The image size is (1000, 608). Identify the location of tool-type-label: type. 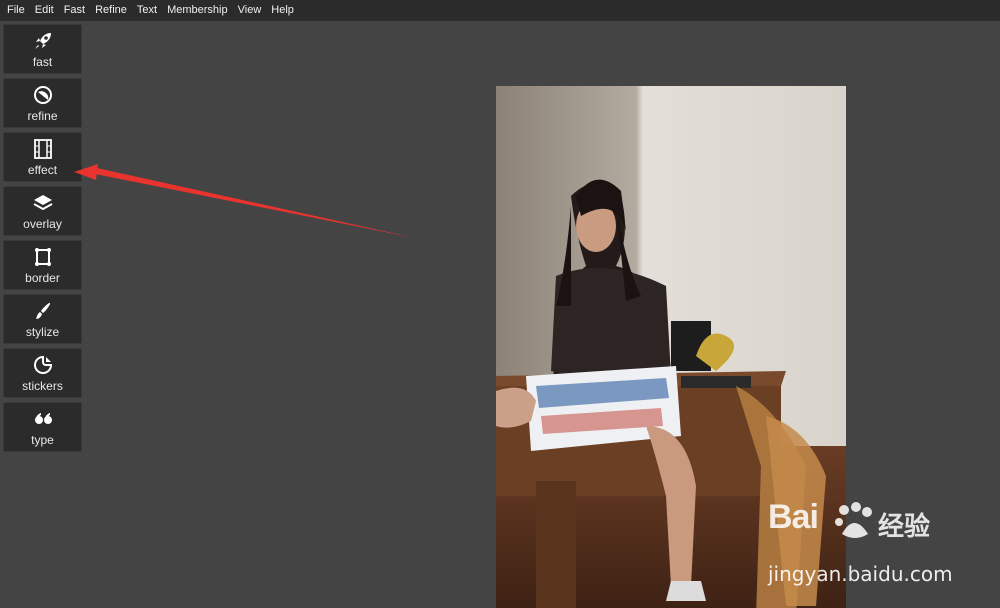
(42, 440).